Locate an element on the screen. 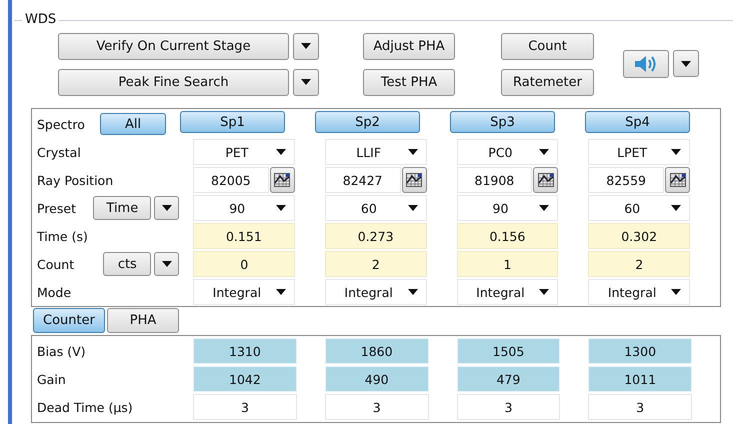  spectrometer-button: Sp1 is located at coordinates (232, 122).